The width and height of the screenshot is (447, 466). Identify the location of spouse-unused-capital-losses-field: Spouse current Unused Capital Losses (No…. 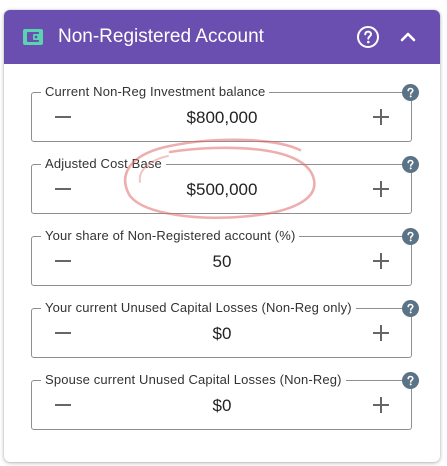
(221, 401).